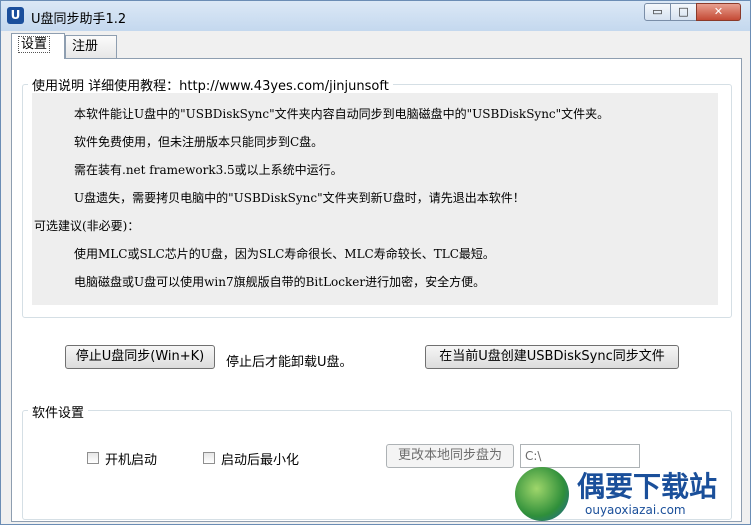 The image size is (751, 525). I want to click on software-settings-label: 软件设置, so click(58, 411).